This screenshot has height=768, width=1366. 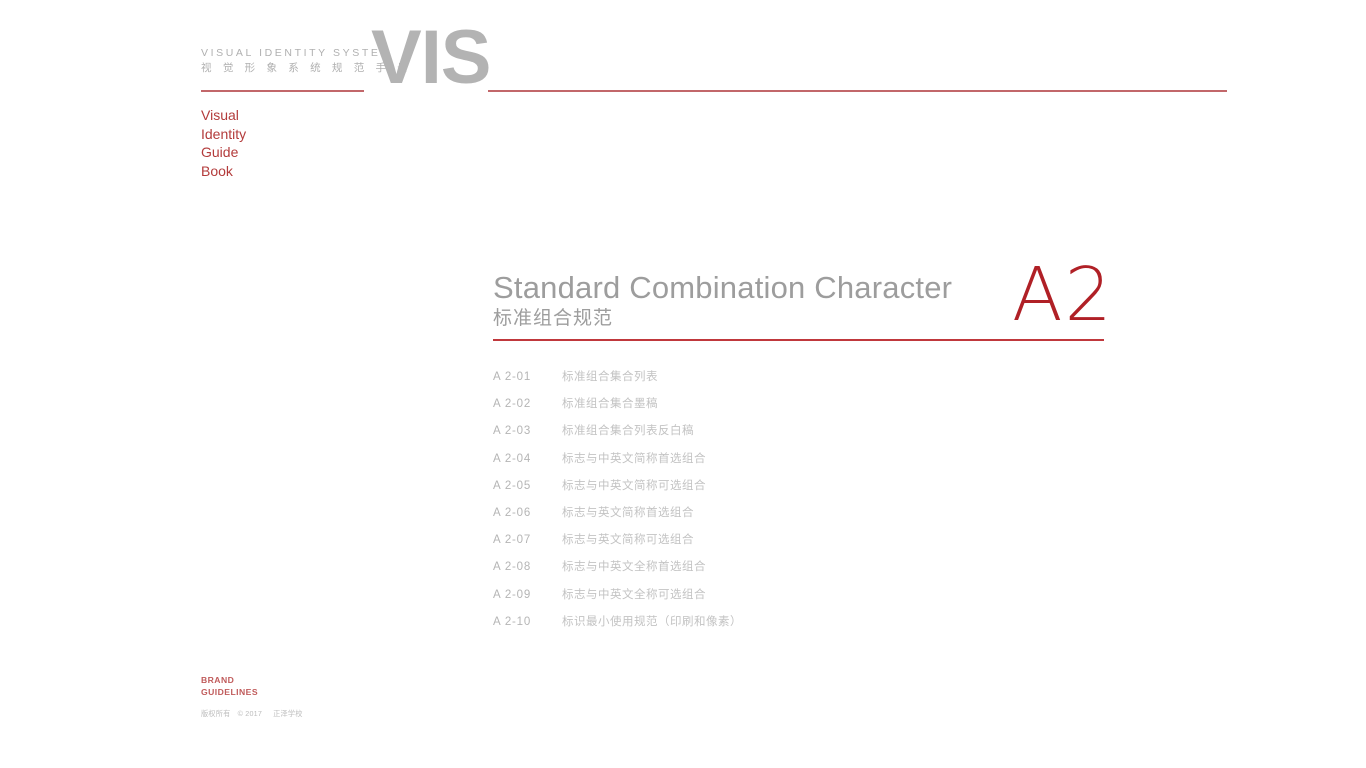 What do you see at coordinates (431, 57) in the screenshot?
I see `vis-logo: VIS` at bounding box center [431, 57].